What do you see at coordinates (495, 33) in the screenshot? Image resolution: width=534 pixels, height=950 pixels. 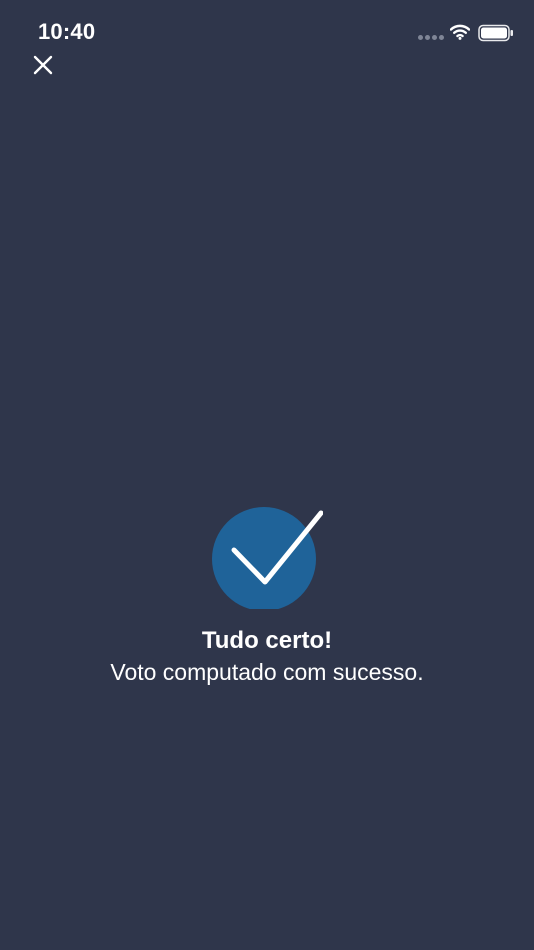 I see `battery-icon` at bounding box center [495, 33].